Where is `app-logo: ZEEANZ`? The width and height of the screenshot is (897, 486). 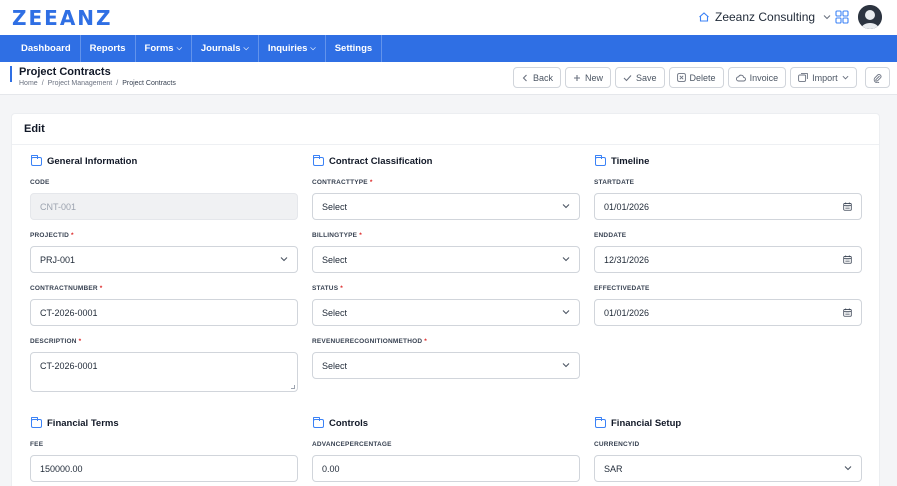
app-logo: ZEEANZ is located at coordinates (62, 18).